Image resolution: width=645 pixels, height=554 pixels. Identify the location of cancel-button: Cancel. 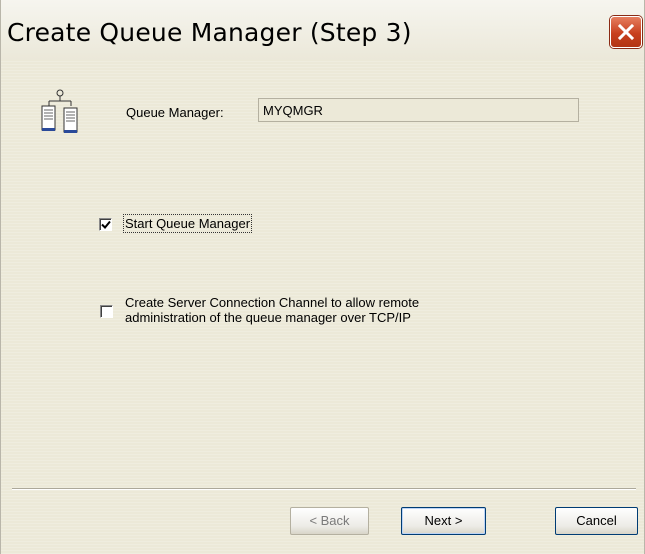
(596, 521).